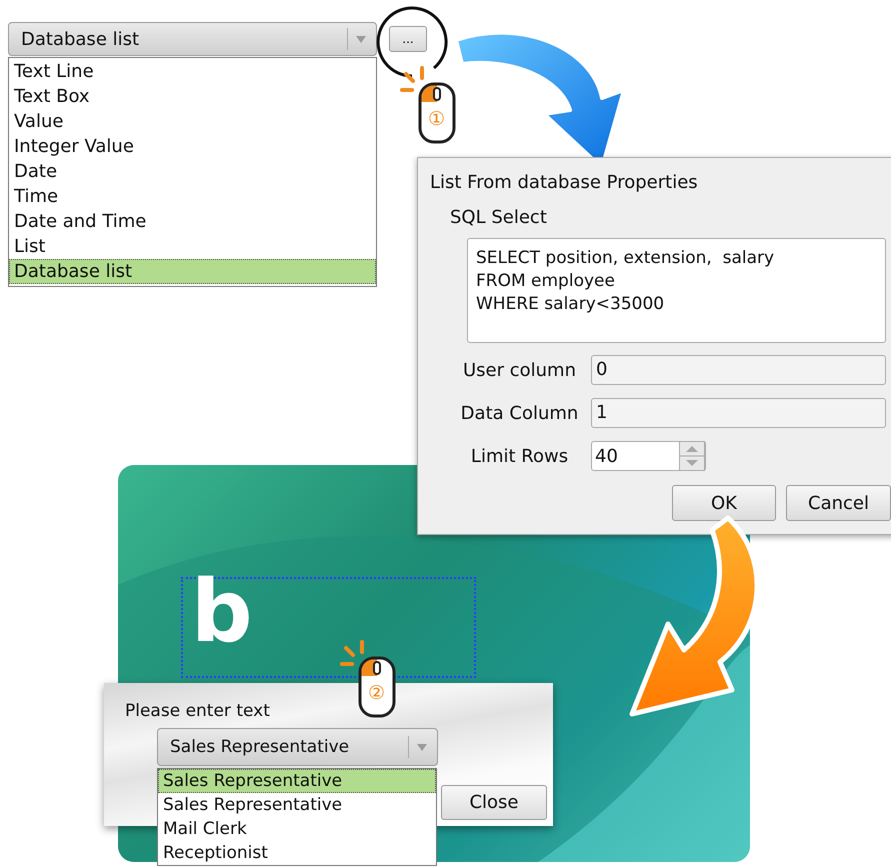  I want to click on list-option: Date and Time, so click(192, 221).